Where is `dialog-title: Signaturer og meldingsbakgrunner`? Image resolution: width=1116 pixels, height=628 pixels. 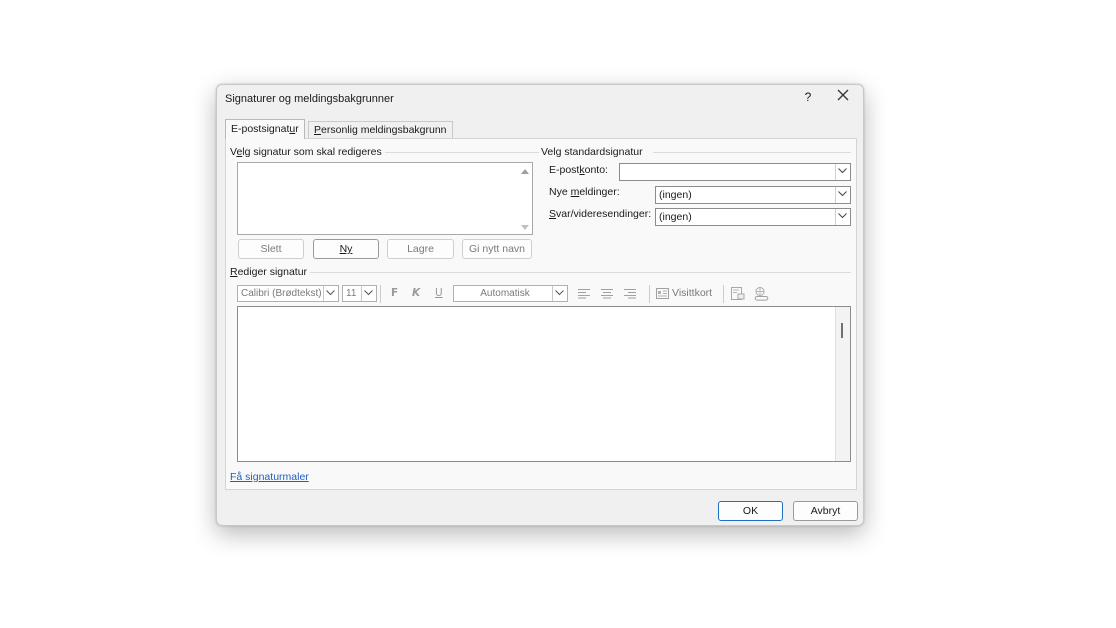 dialog-title: Signaturer og meldingsbakgrunner is located at coordinates (309, 99).